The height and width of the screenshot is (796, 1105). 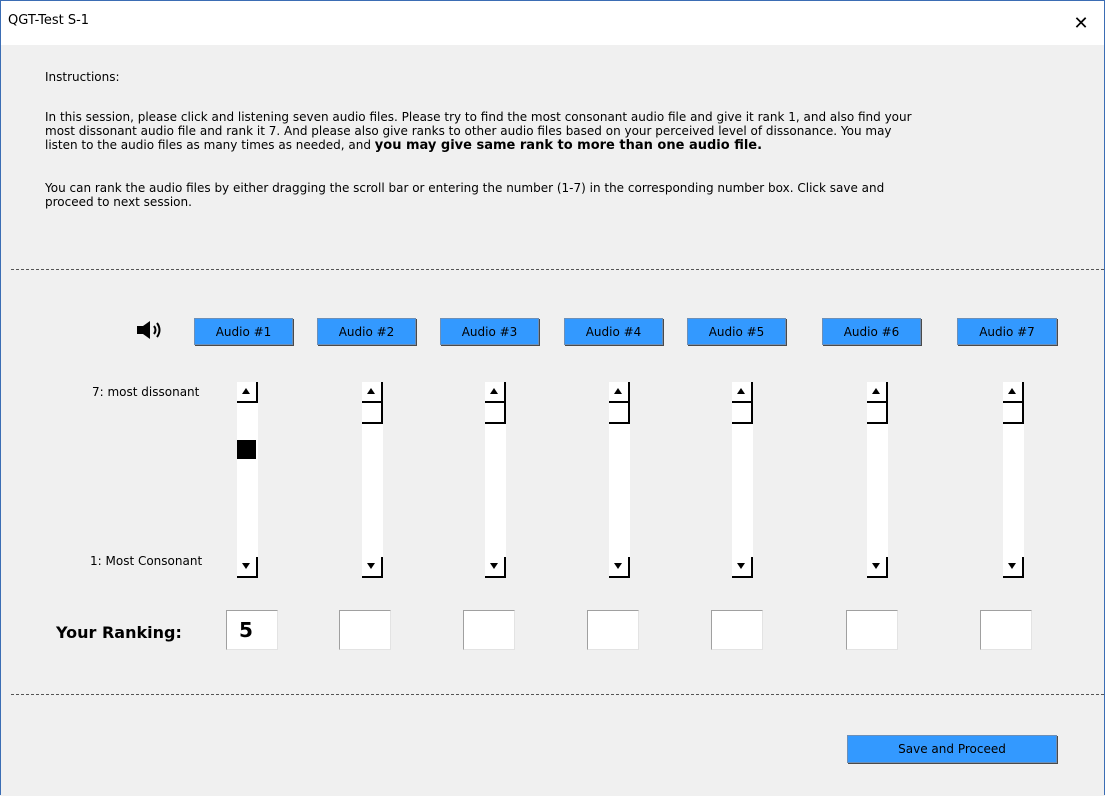 I want to click on scale-top-label: 7: most dissonant, so click(x=146, y=392).